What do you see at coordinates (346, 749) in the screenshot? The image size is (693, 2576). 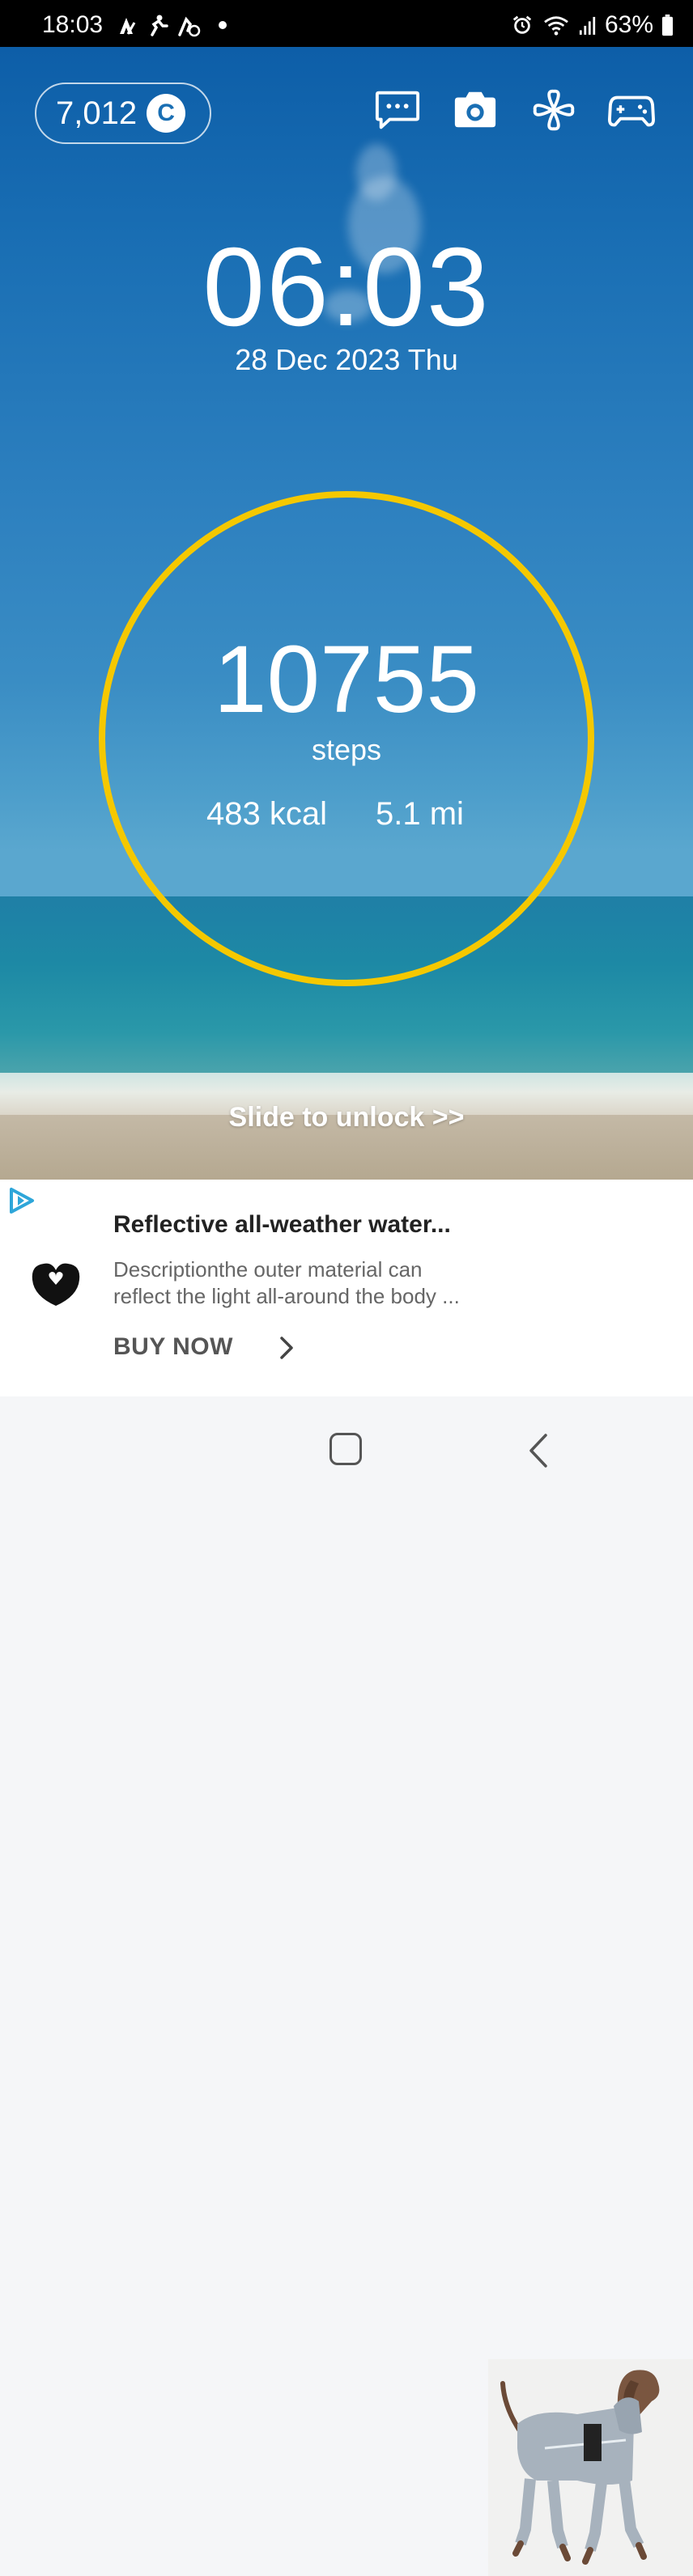 I see `steps-label: steps` at bounding box center [346, 749].